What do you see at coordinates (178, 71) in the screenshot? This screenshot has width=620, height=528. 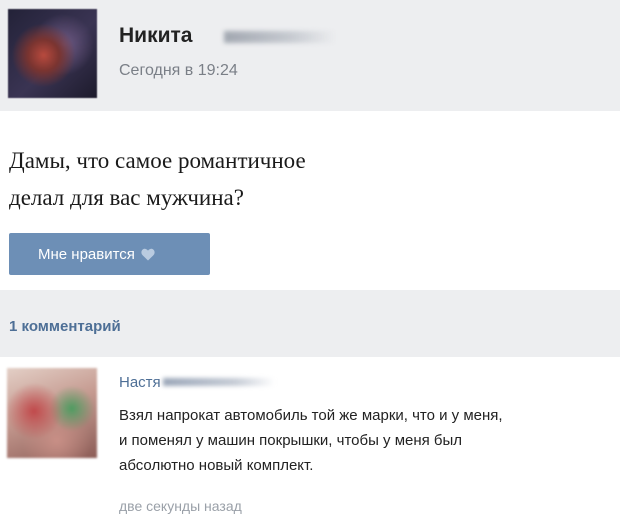 I see `post-time: Сегодня в 19:24` at bounding box center [178, 71].